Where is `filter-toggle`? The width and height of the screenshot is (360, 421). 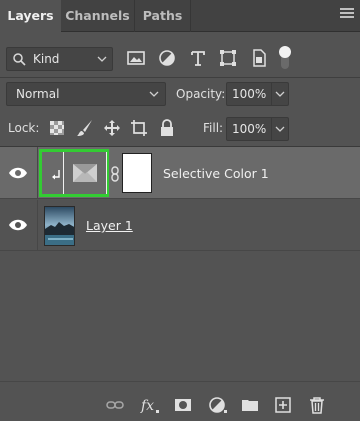 filter-toggle is located at coordinates (285, 58).